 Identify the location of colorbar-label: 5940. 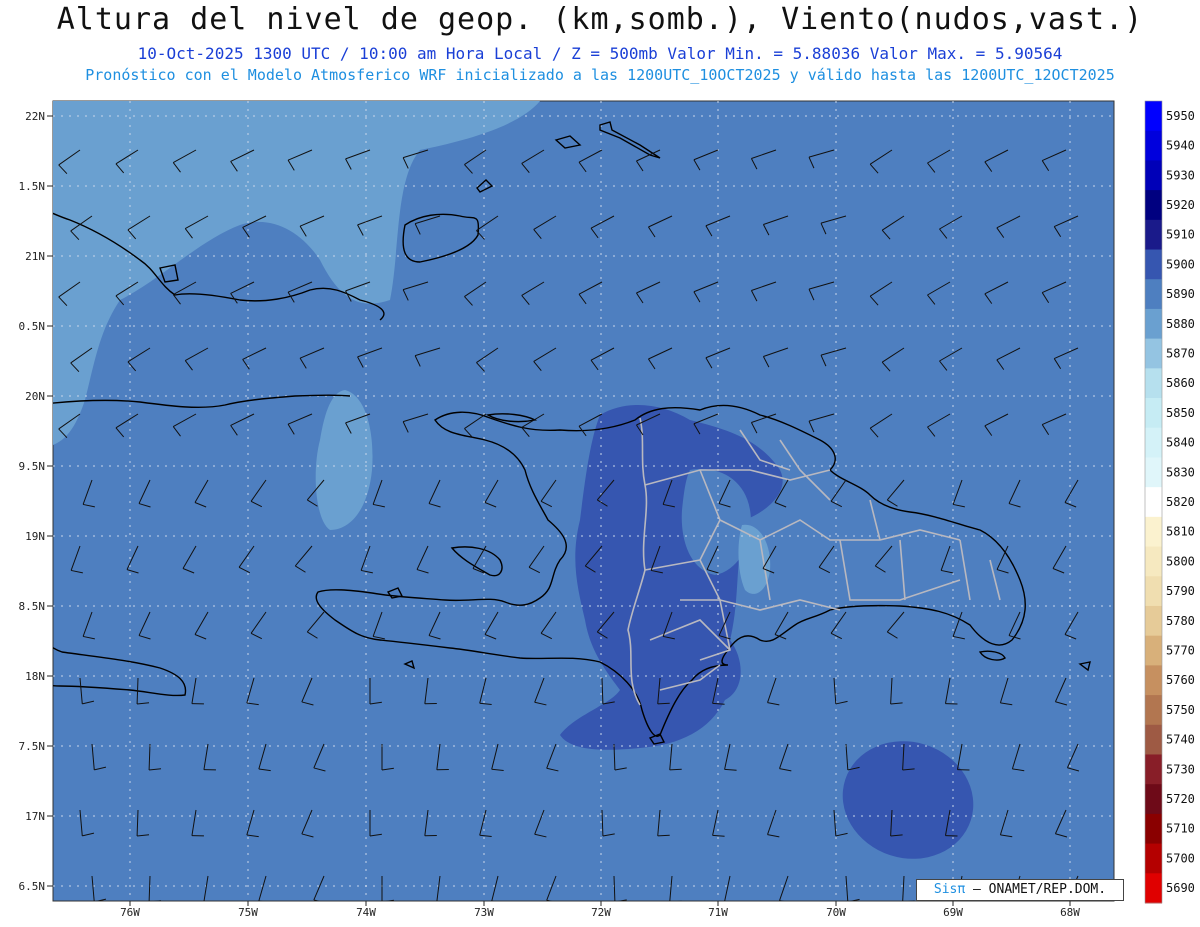
(1180, 146).